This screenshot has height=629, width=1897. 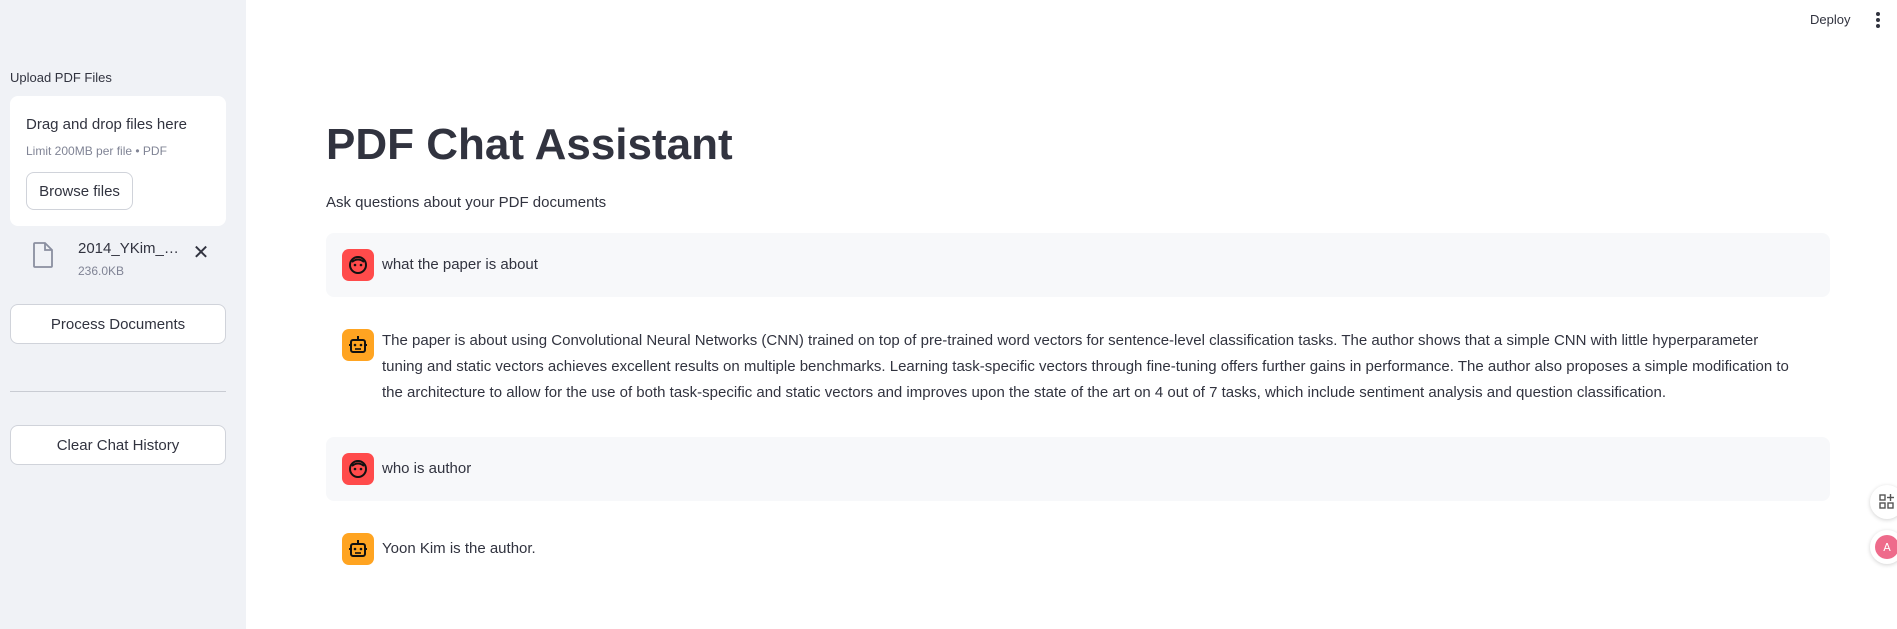 I want to click on vertical-dots-icon, so click(x=1878, y=20).